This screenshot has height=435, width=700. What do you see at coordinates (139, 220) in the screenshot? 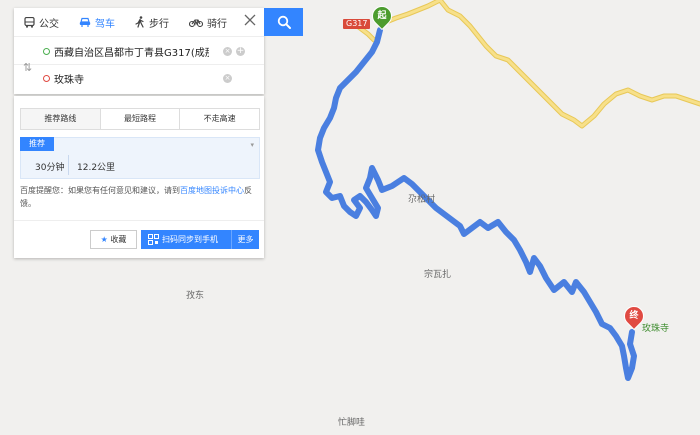
I see `divider` at bounding box center [139, 220].